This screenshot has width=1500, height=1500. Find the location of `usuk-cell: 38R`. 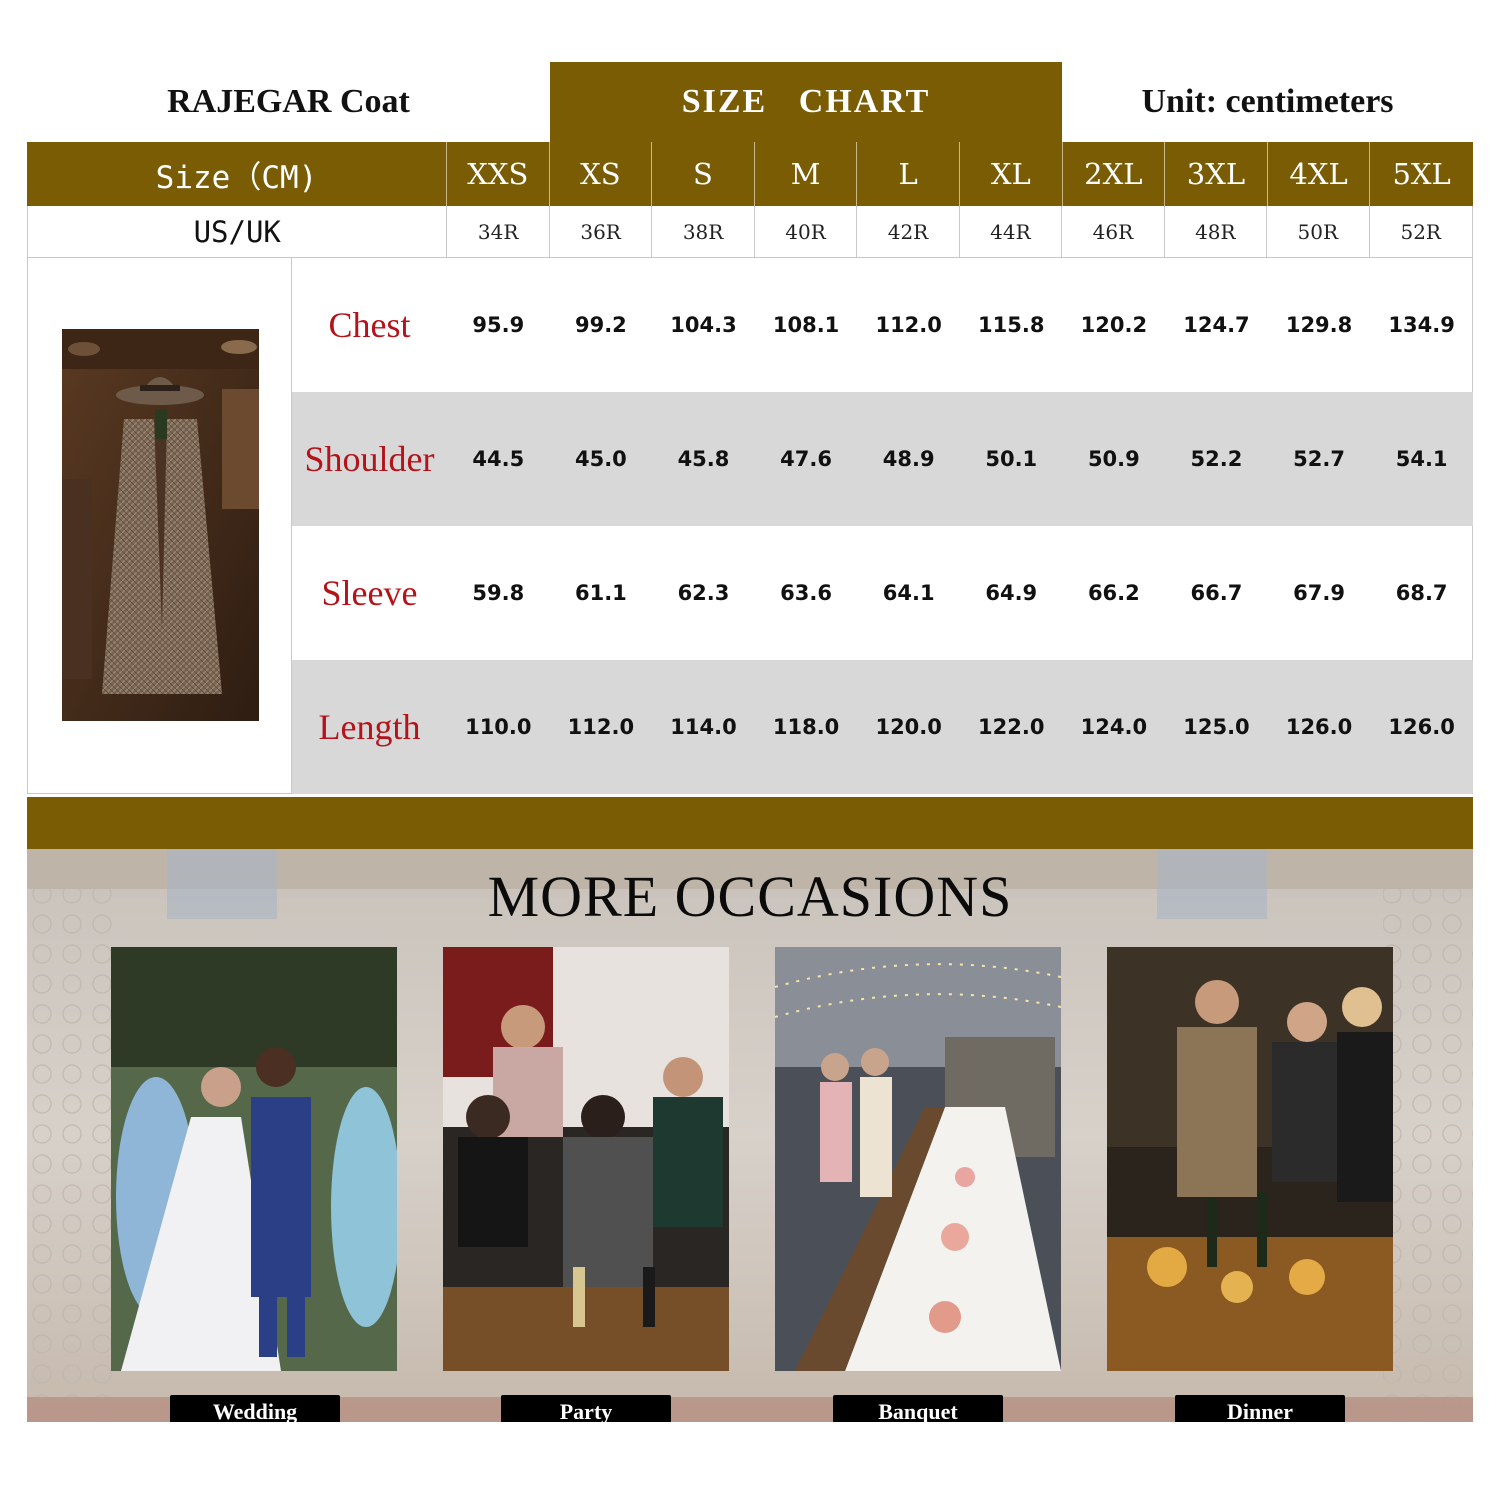

usuk-cell: 38R is located at coordinates (703, 231).